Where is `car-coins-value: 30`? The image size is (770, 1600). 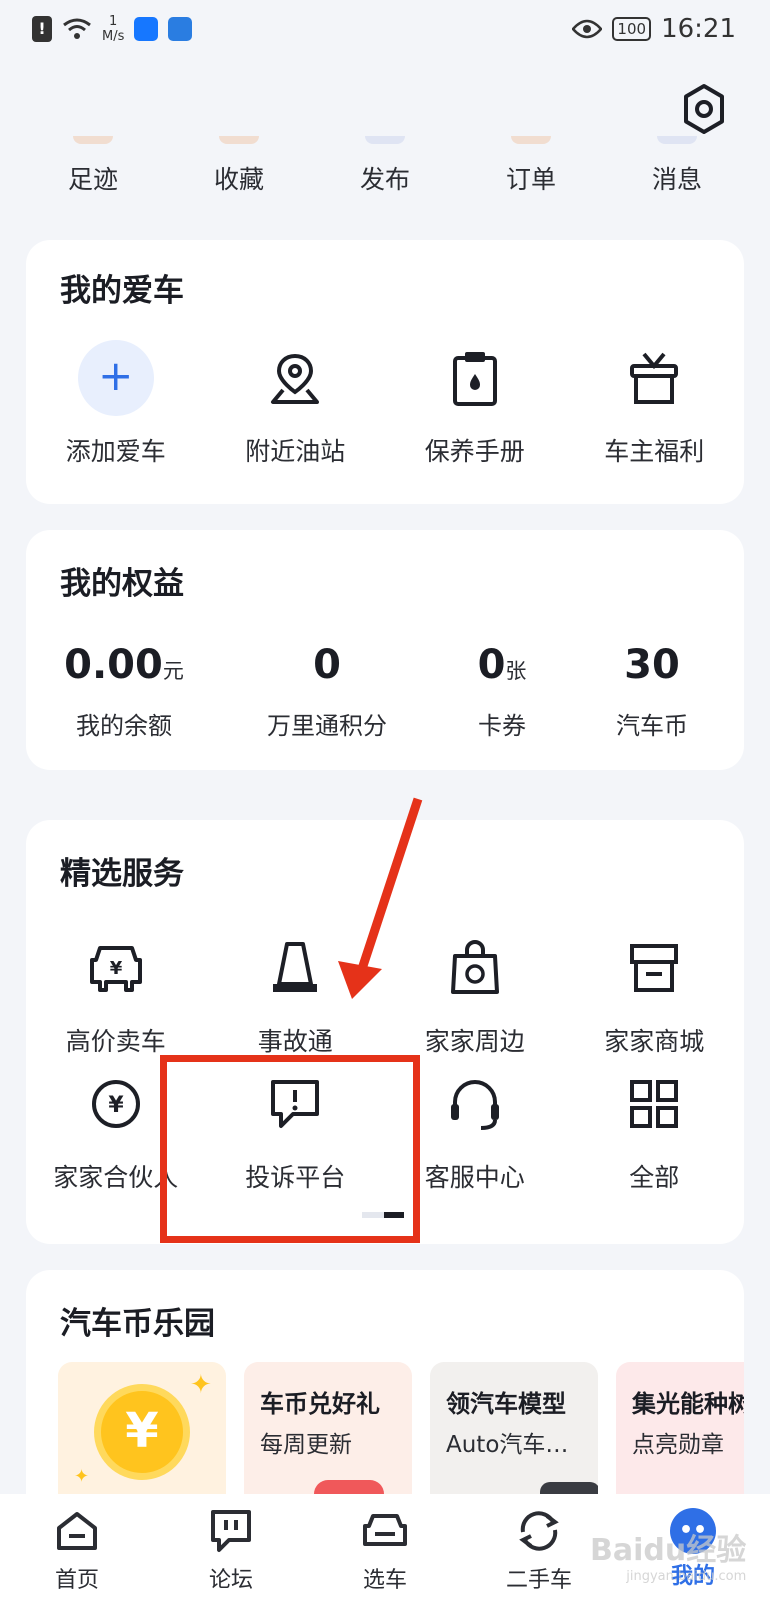
car-coins-value: 30 is located at coordinates (652, 665).